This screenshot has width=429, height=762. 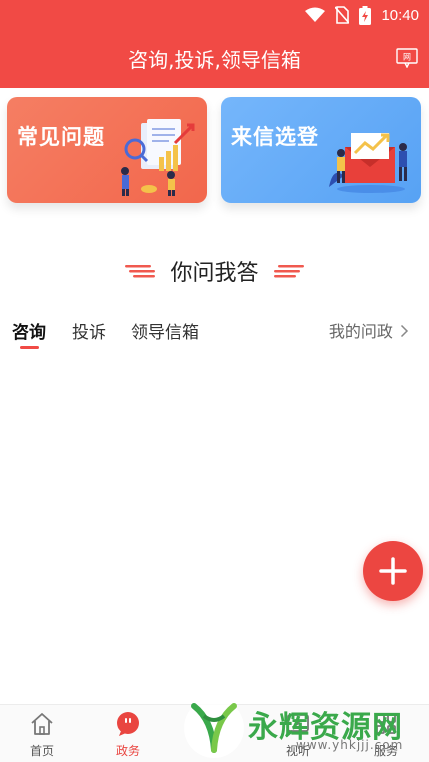 I want to click on nav-home: 首页, so click(x=42, y=735).